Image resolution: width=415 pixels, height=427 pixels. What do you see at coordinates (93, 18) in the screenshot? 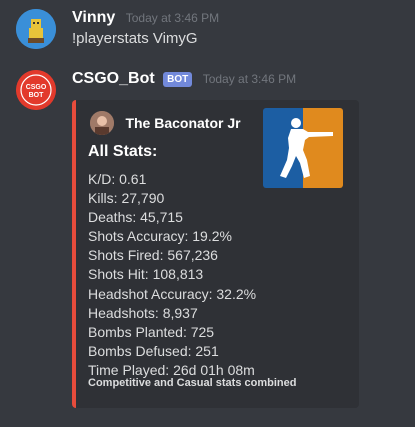
I see `username: Vinny` at bounding box center [93, 18].